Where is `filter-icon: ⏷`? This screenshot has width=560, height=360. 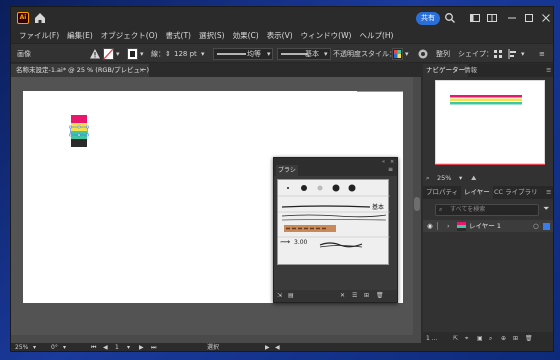 filter-icon: ⏷ is located at coordinates (546, 209).